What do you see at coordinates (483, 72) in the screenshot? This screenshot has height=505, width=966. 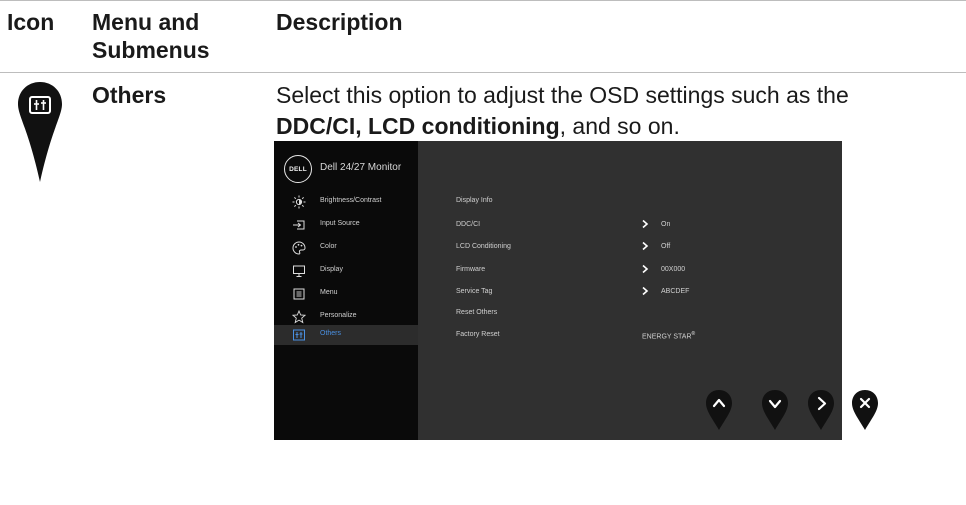 I see `table-header-rule` at bounding box center [483, 72].